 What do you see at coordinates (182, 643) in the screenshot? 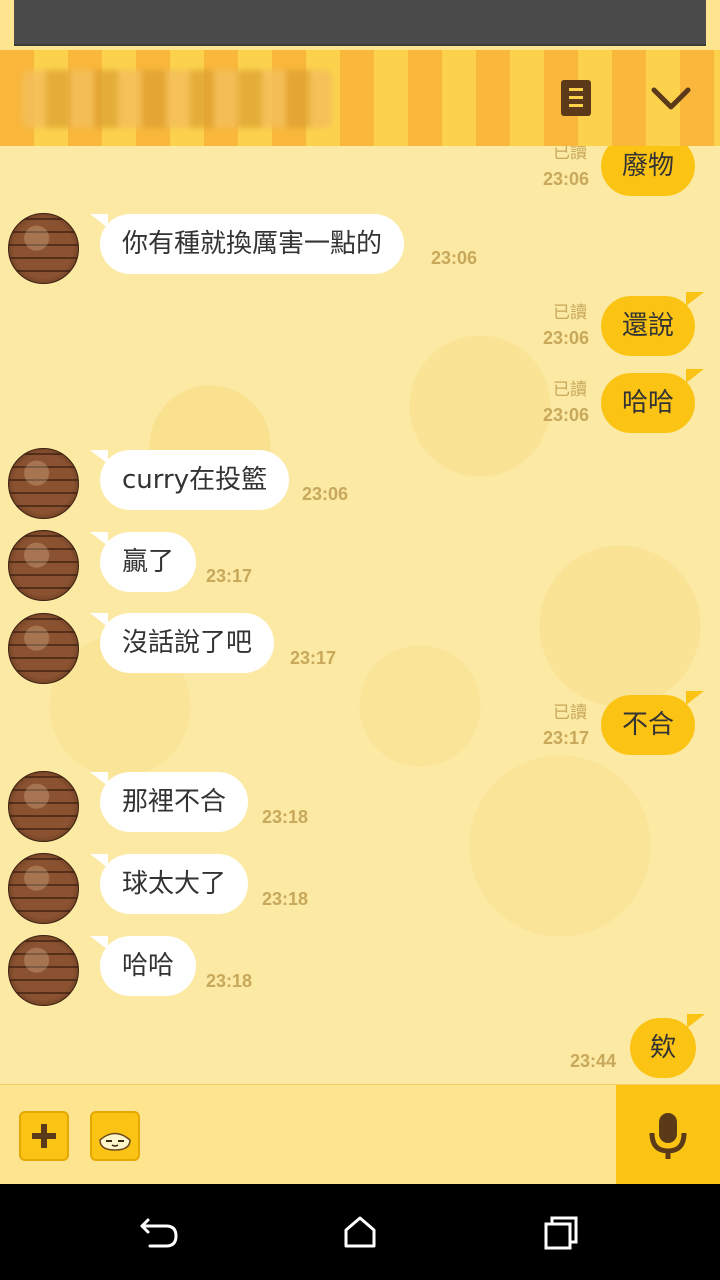
I see `incoming-message: 沒話說了吧` at bounding box center [182, 643].